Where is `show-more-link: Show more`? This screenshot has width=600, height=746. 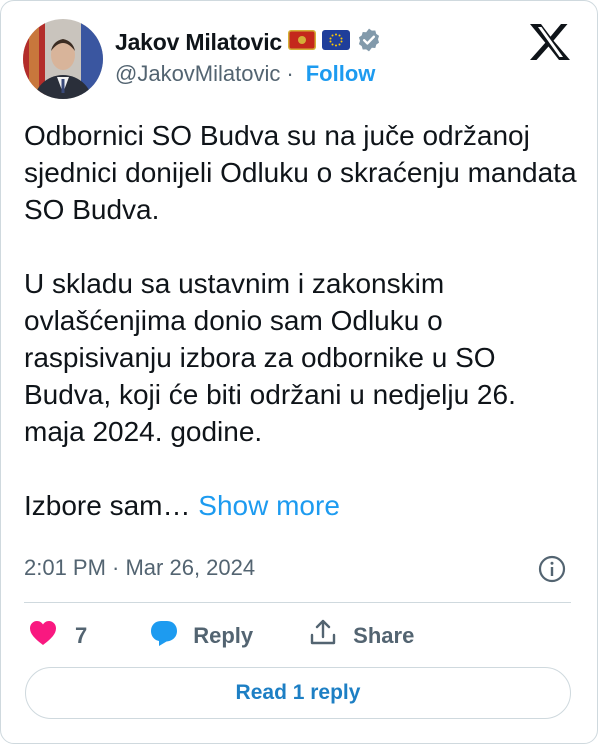 show-more-link: Show more is located at coordinates (269, 505).